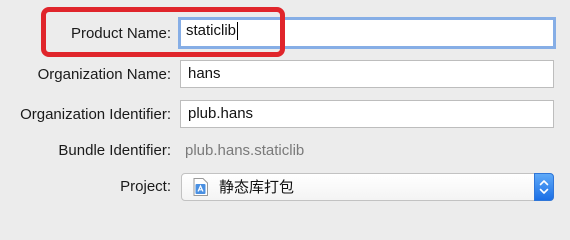 Image resolution: width=570 pixels, height=240 pixels. I want to click on product-name-label: Product Name:, so click(120, 33).